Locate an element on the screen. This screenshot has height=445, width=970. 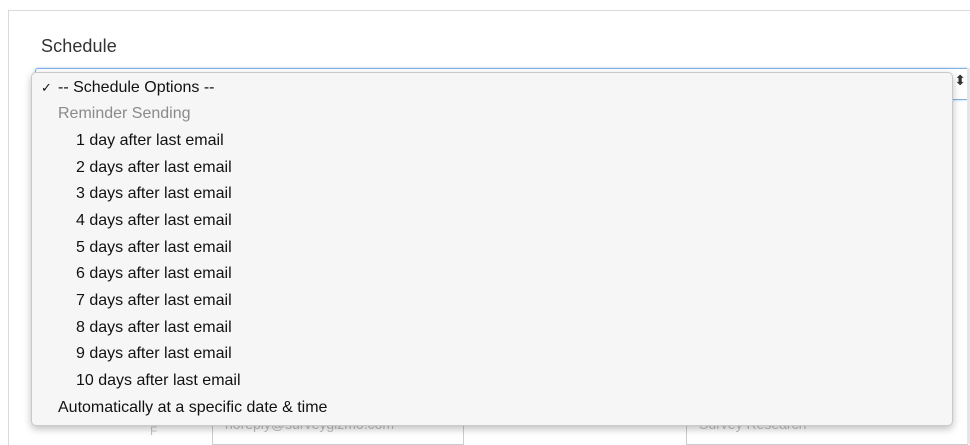
option-7-days: 7 days after last email is located at coordinates (154, 301).